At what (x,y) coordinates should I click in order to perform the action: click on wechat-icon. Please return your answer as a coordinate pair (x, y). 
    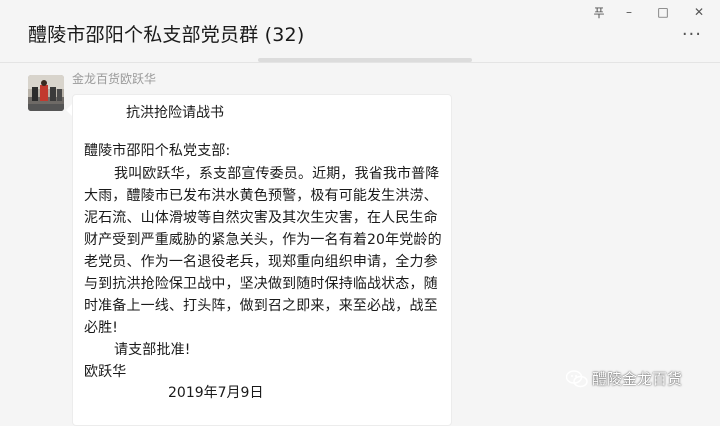
    Looking at the image, I should click on (577, 378).